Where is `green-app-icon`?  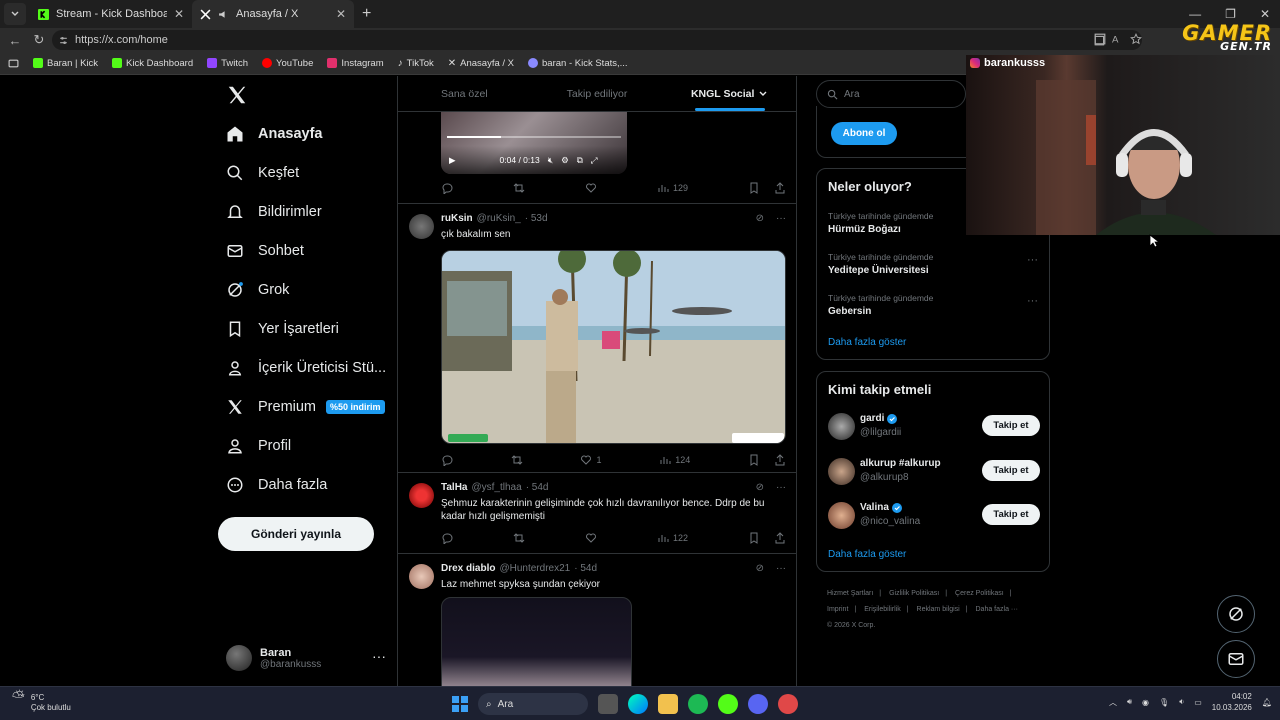 green-app-icon is located at coordinates (728, 704).